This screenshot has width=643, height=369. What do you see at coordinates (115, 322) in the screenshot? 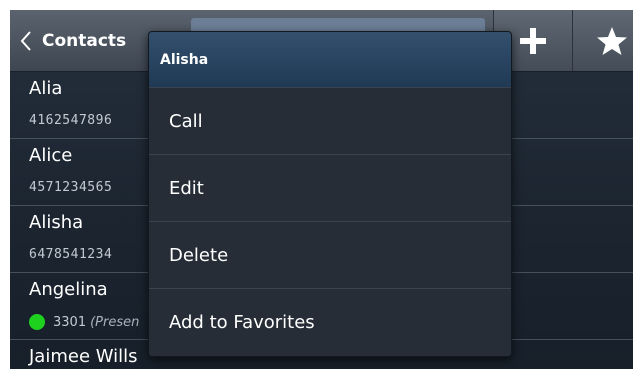
I see `presence-status: (Presen` at bounding box center [115, 322].